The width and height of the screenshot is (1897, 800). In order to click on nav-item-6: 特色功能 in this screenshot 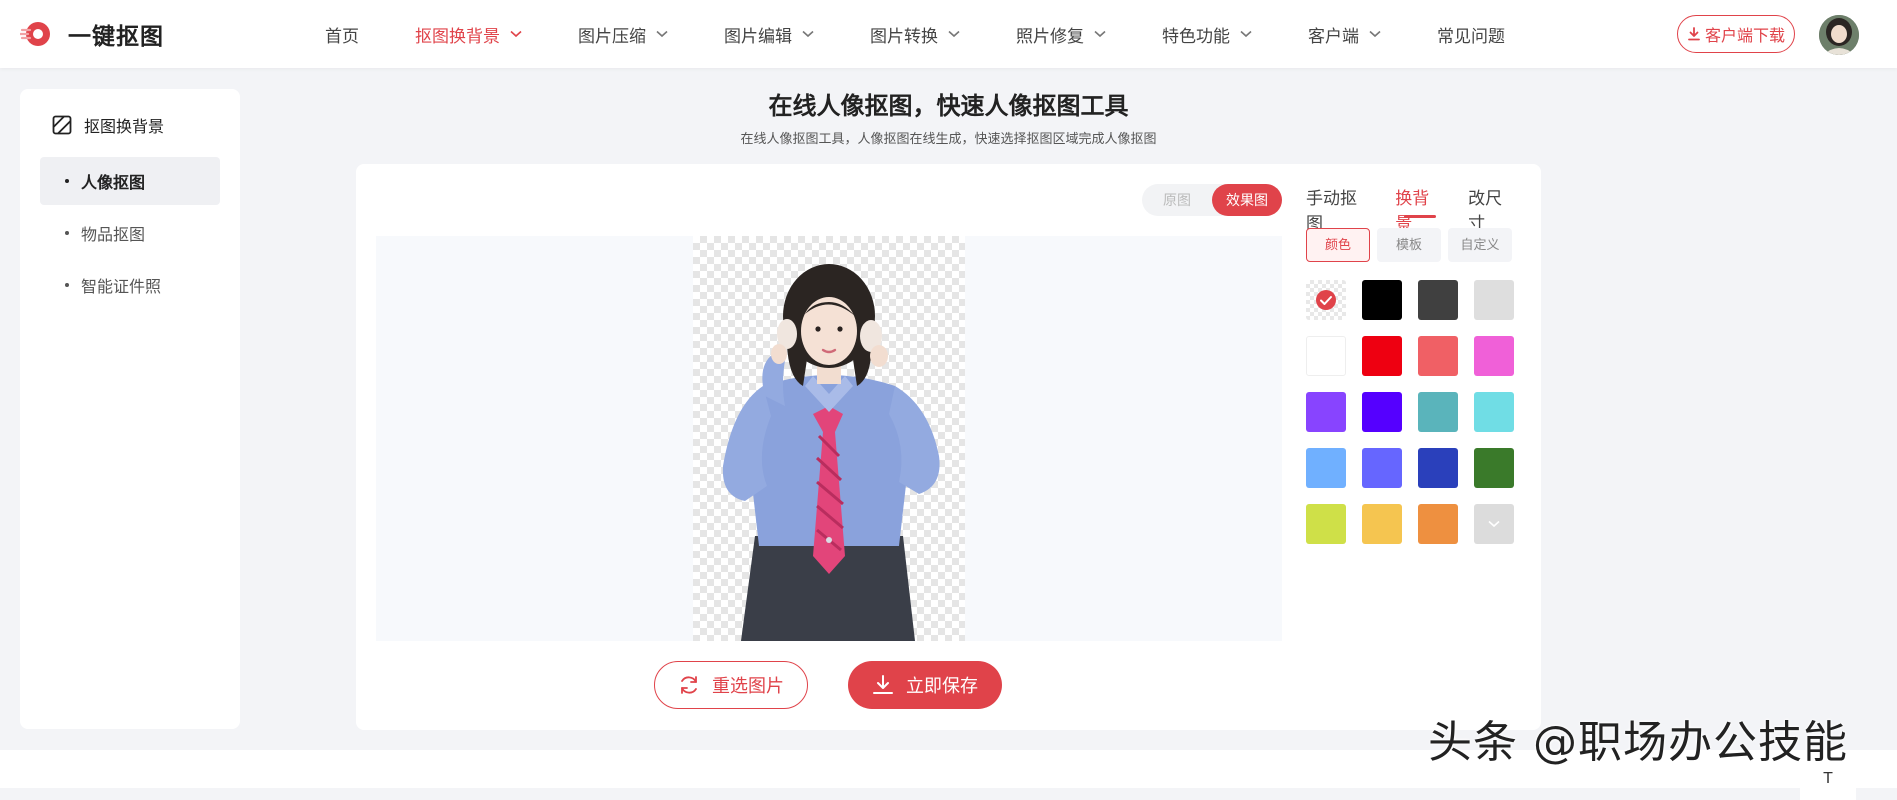, I will do `click(1207, 34)`.